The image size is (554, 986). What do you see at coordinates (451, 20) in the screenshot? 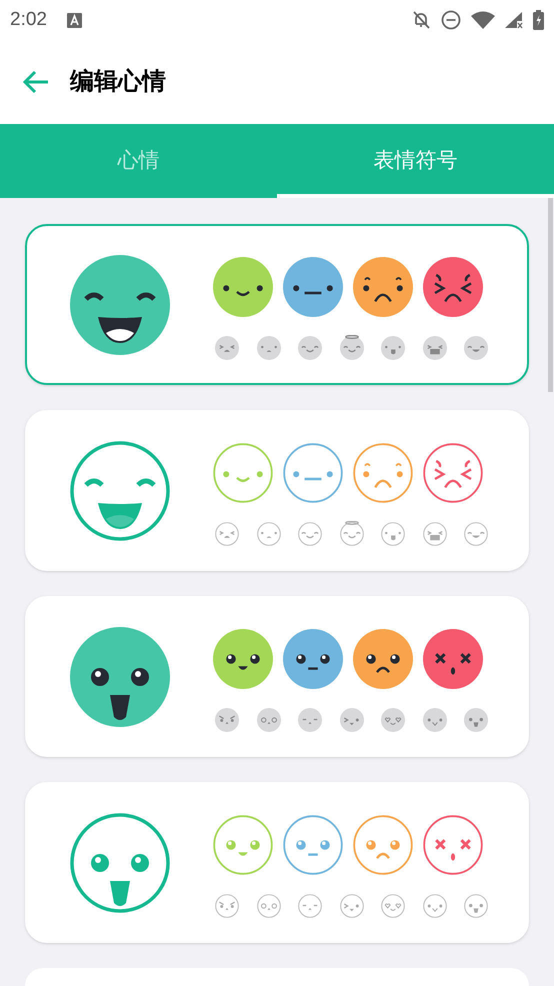
I see `do-not-disturb-icon` at bounding box center [451, 20].